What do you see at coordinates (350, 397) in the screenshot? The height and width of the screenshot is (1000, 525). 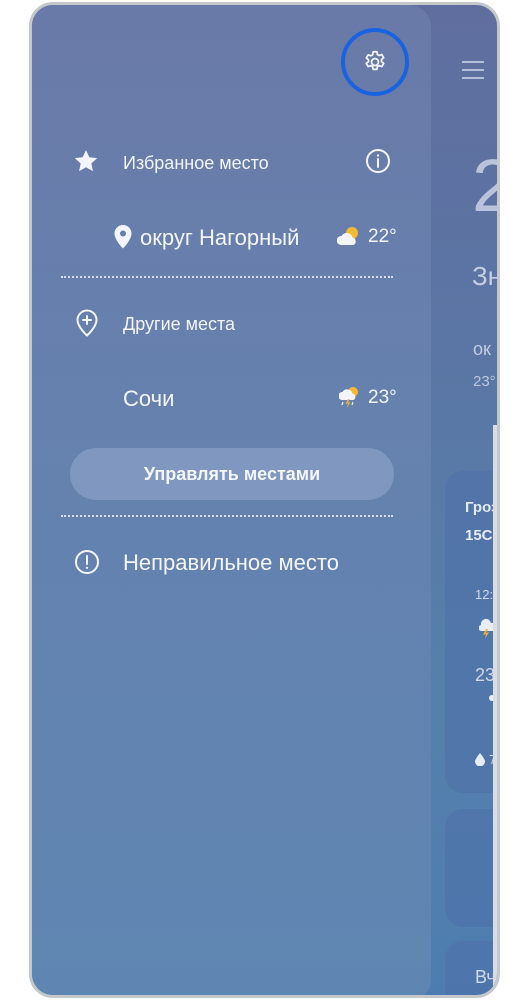 I see `thunderstorm-icon` at bounding box center [350, 397].